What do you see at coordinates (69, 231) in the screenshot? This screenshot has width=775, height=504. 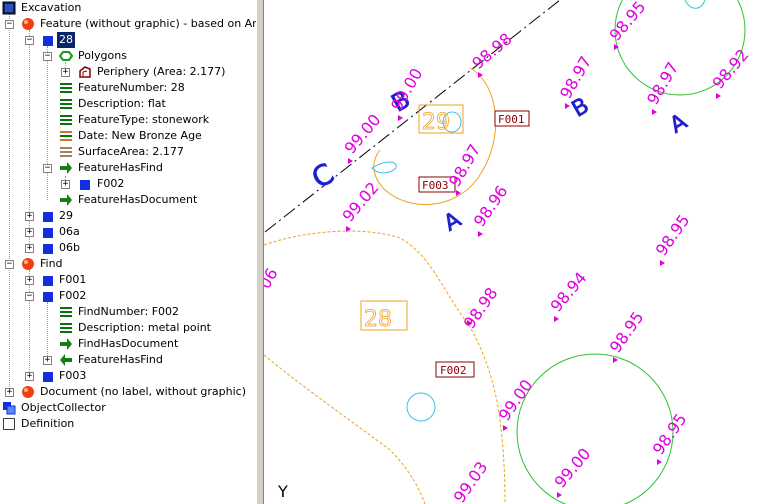 I see `tree-label: 06a` at bounding box center [69, 231].